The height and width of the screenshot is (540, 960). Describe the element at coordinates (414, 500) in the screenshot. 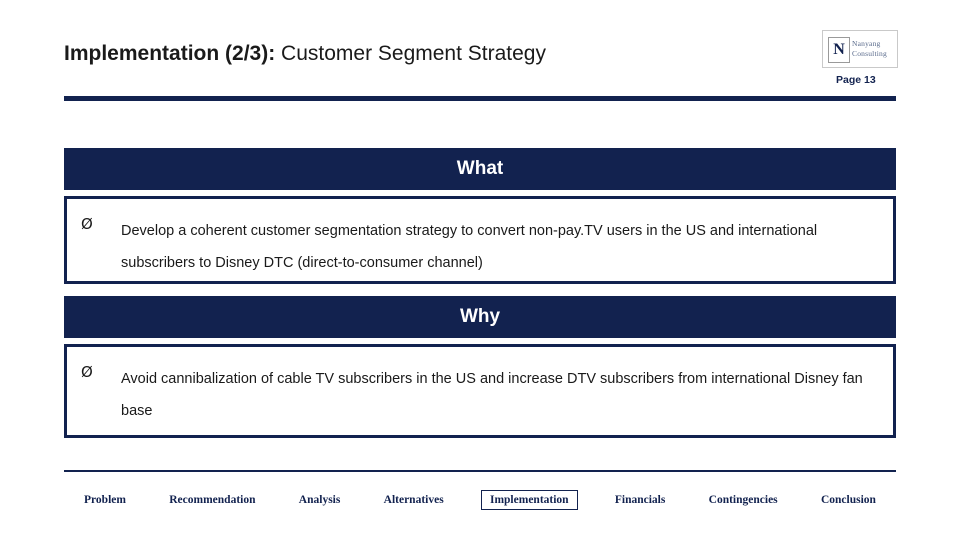

I see `nav-item-alternatives: Alternatives` at that location.